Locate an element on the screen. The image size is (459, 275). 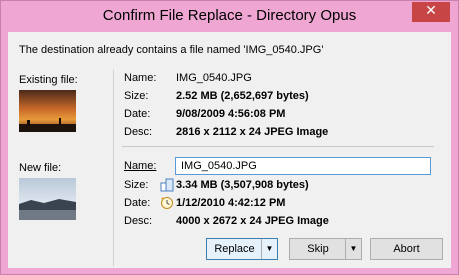
close-icon: ✕ is located at coordinates (431, 11).